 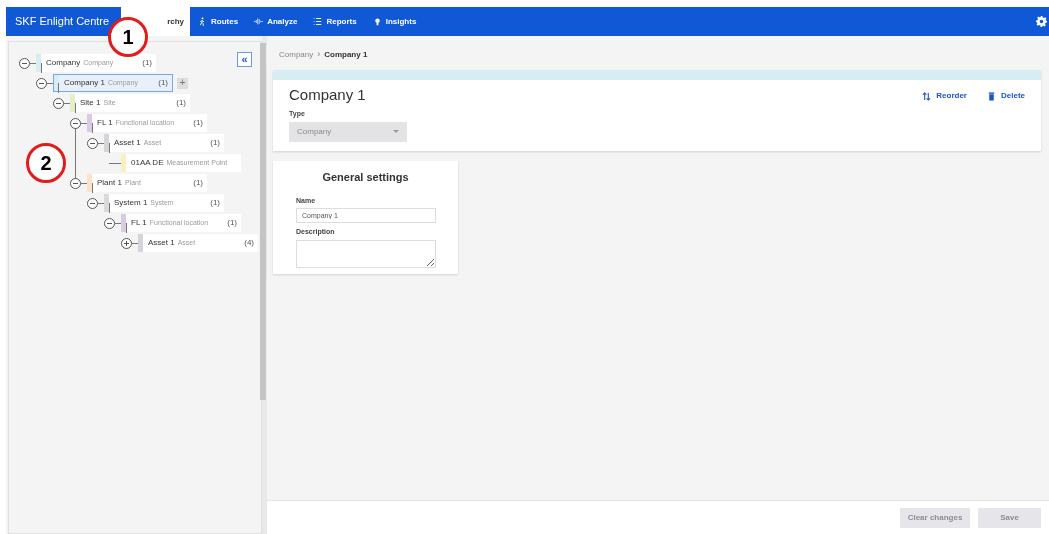 I want to click on nav-tab: Insights, so click(x=394, y=21).